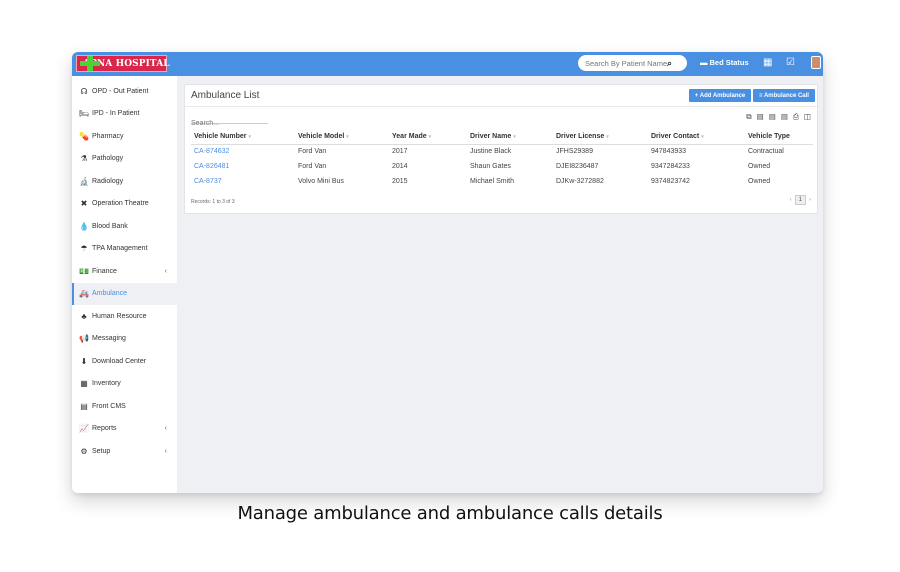  Describe the element at coordinates (84, 271) in the screenshot. I see `money-icon: 💵` at that location.